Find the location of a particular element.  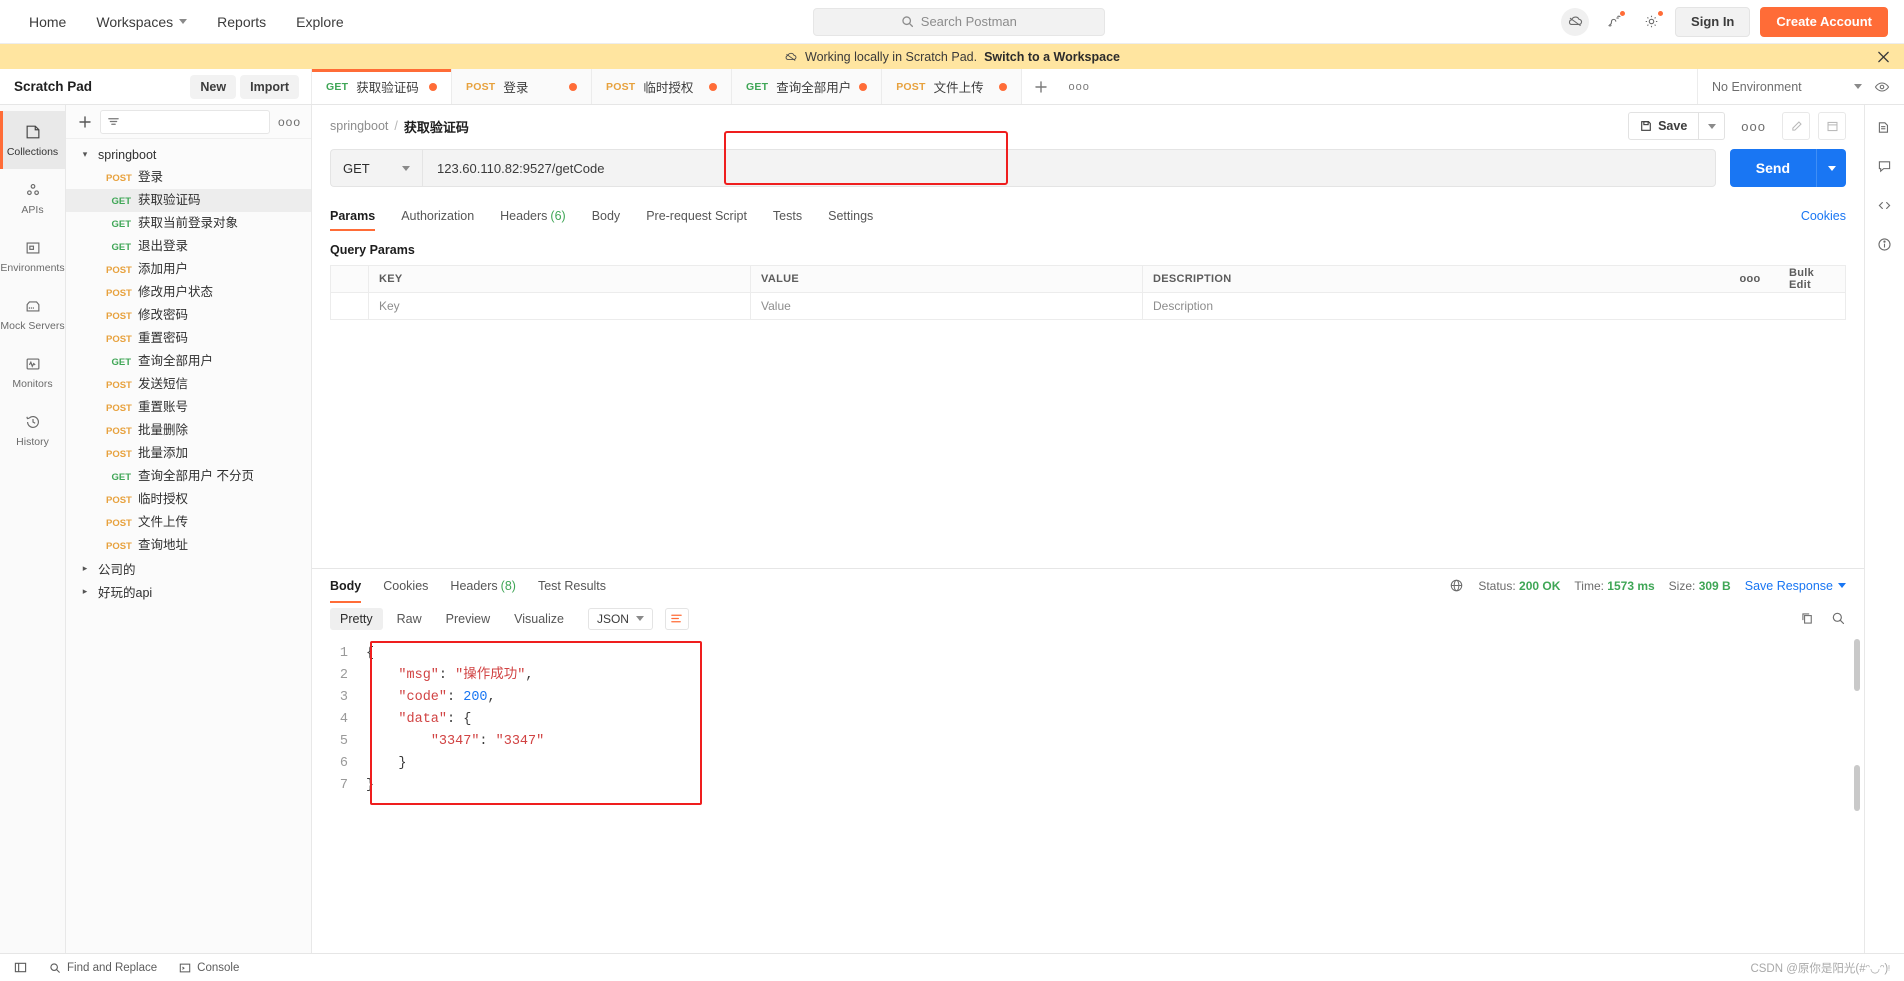

tree-request-4: GET 退出登录 is located at coordinates (188, 246).